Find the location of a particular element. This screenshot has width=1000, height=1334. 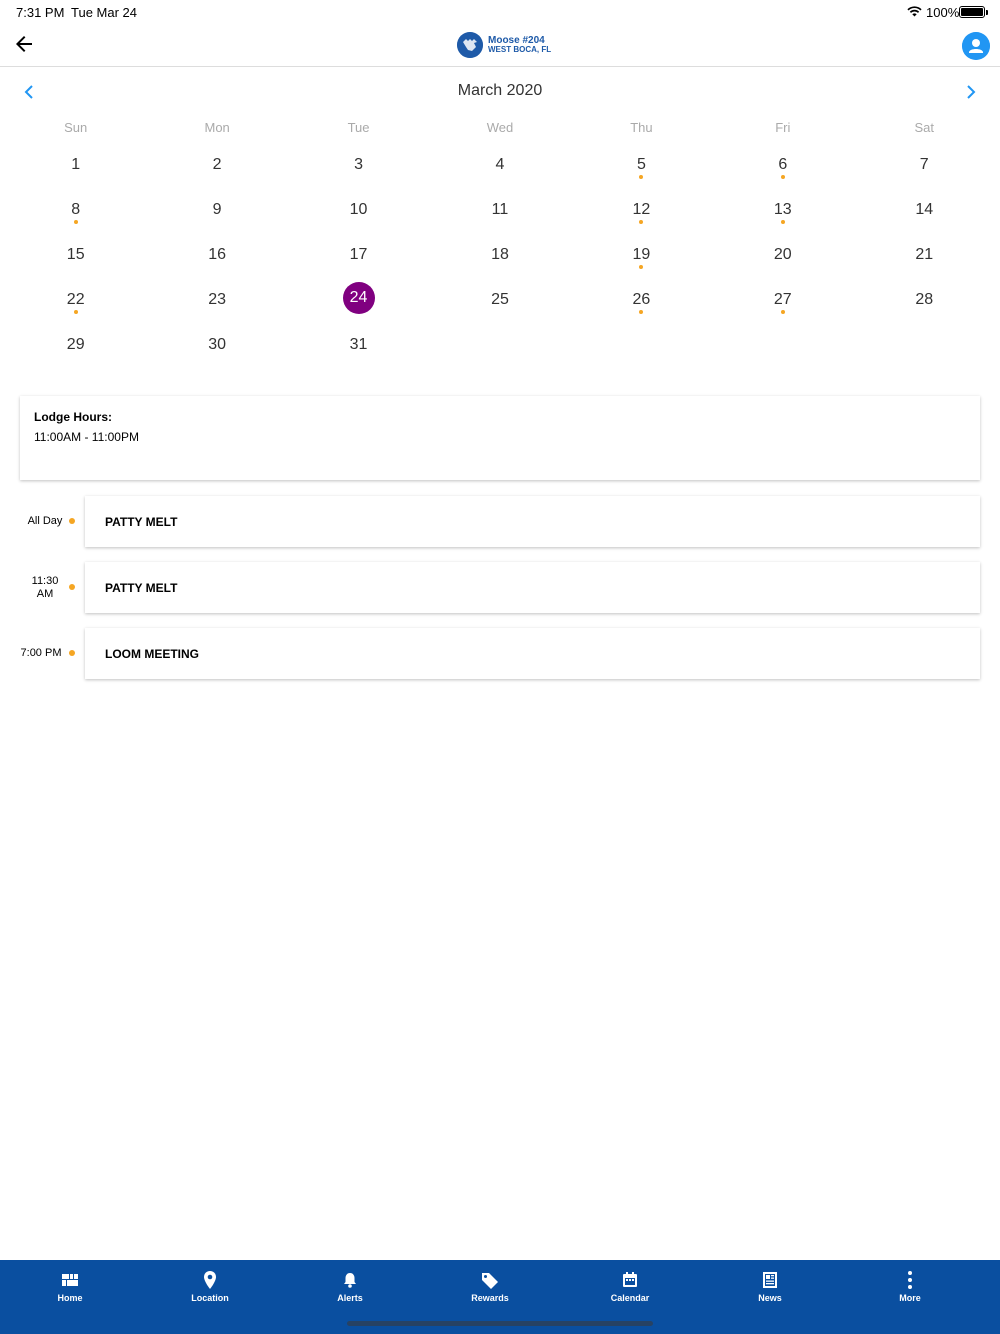

weekday-label: Wed is located at coordinates (500, 127).